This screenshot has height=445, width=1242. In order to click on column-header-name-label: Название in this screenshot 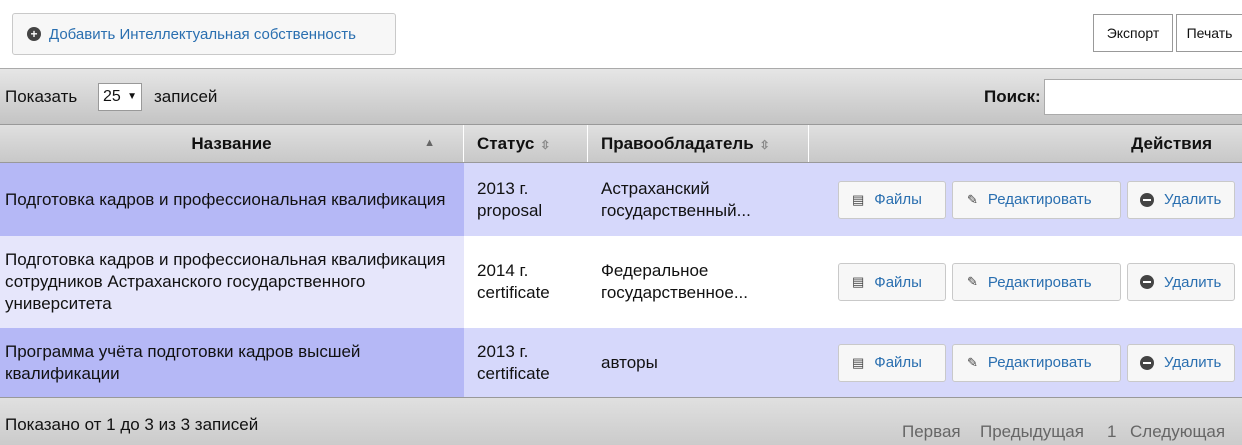, I will do `click(231, 143)`.